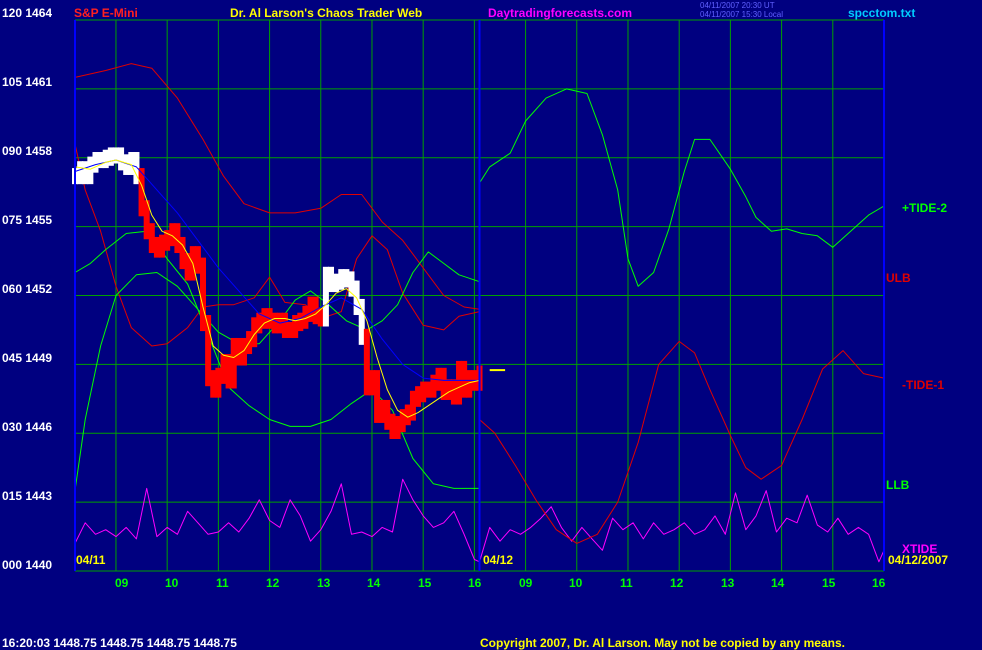 The image size is (982, 650). What do you see at coordinates (27, 220) in the screenshot?
I see `y-tick-label: 075 1455` at bounding box center [27, 220].